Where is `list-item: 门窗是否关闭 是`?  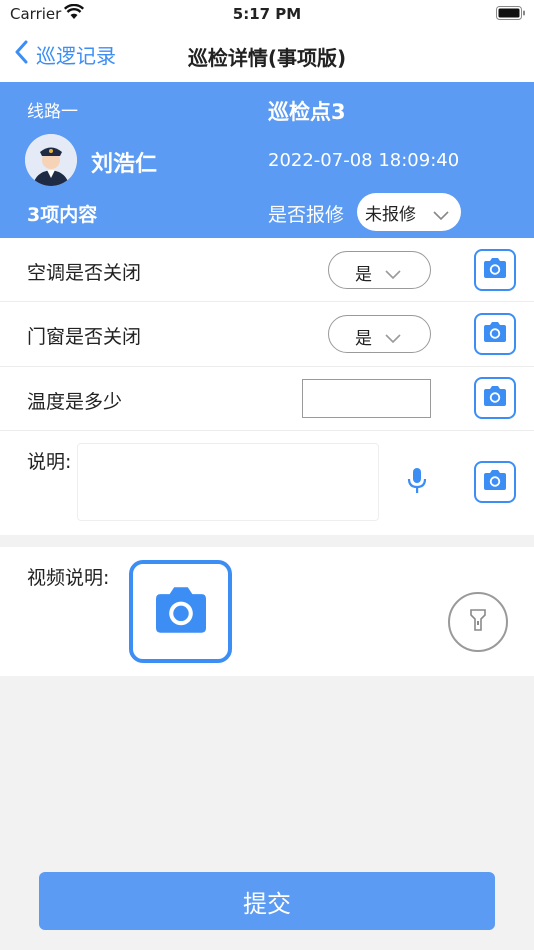 list-item: 门窗是否关闭 是 is located at coordinates (267, 334).